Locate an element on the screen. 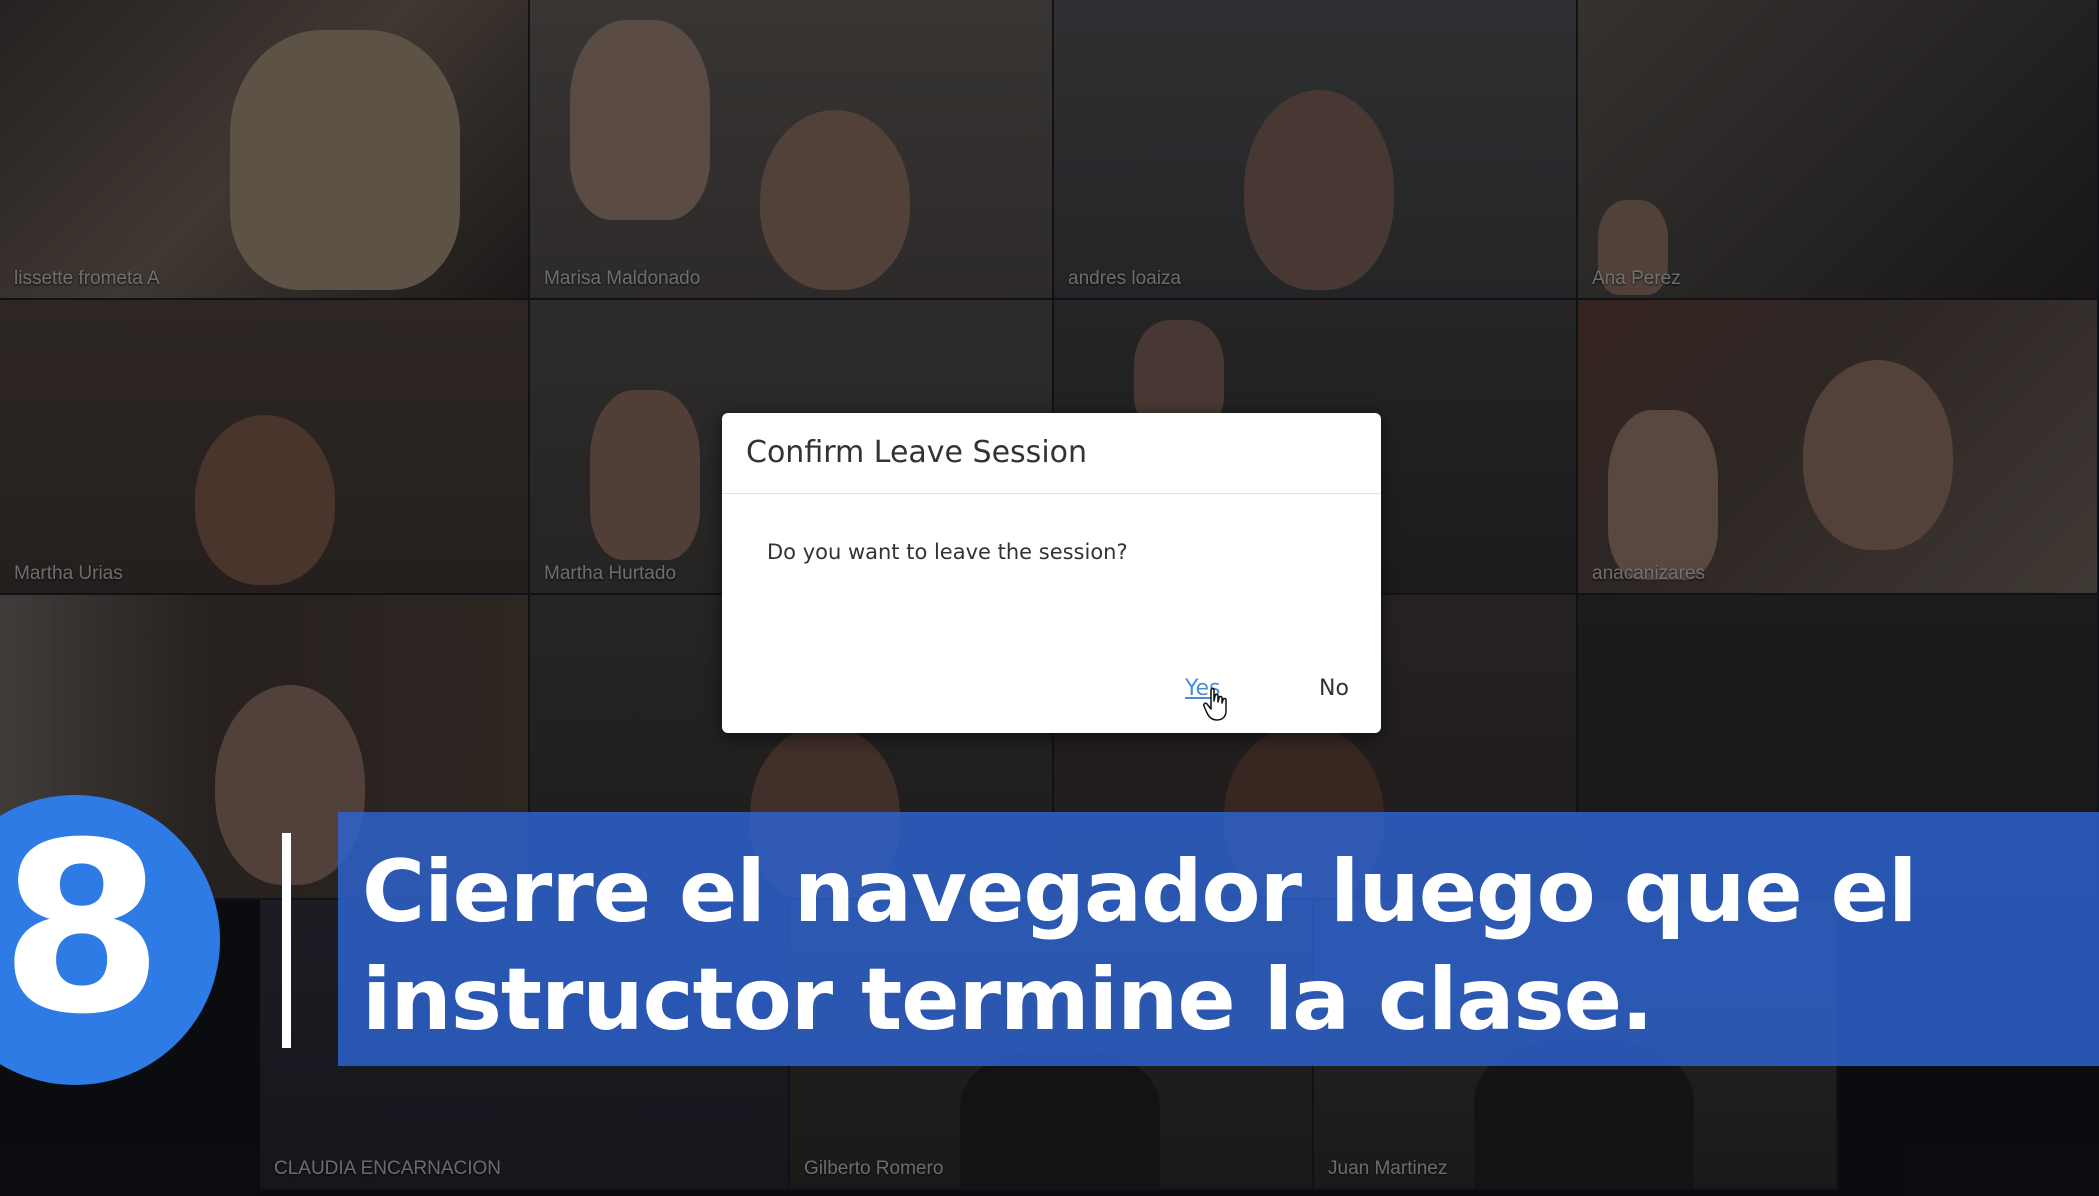 This screenshot has height=1196, width=2099. no-button: No is located at coordinates (1334, 688).